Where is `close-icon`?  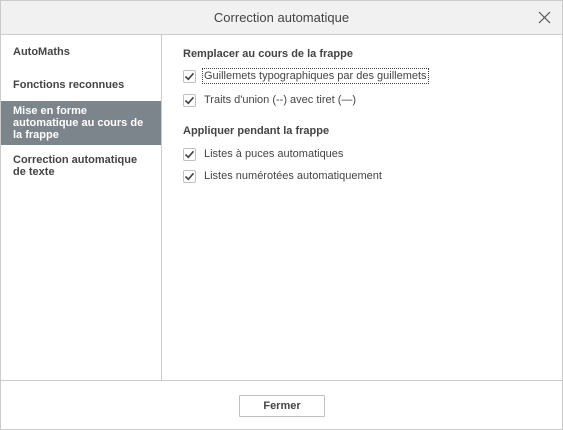 close-icon is located at coordinates (544, 17).